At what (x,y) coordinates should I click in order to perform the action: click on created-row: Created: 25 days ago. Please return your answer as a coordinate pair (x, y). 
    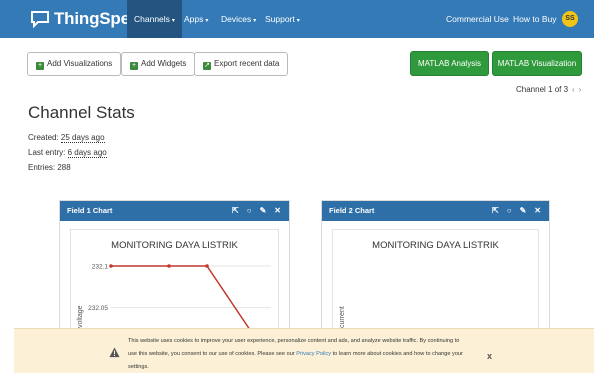
    Looking at the image, I should click on (66, 138).